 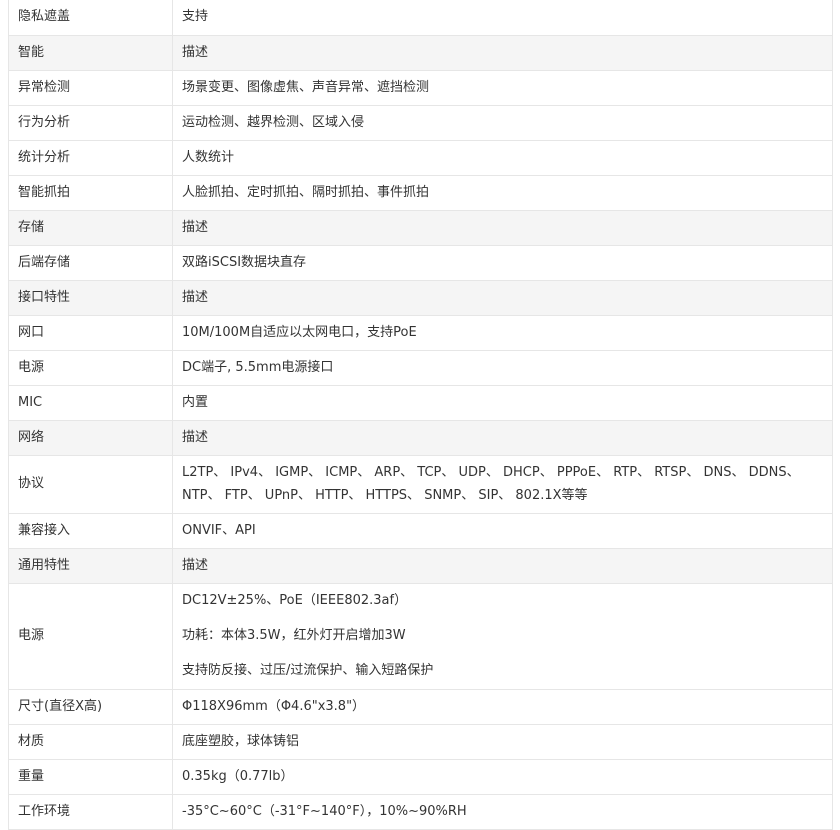 I want to click on spec-label: 统计分析, so click(x=90, y=157).